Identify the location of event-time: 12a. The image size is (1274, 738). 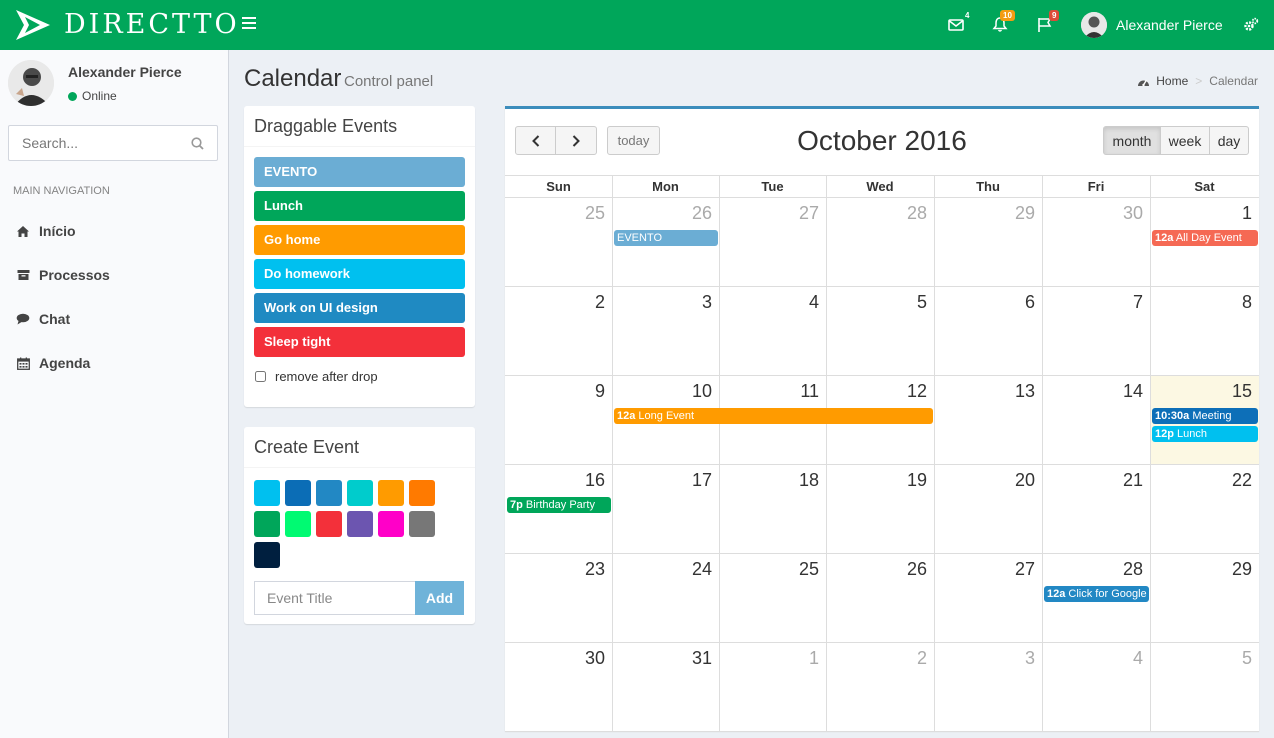
(626, 416).